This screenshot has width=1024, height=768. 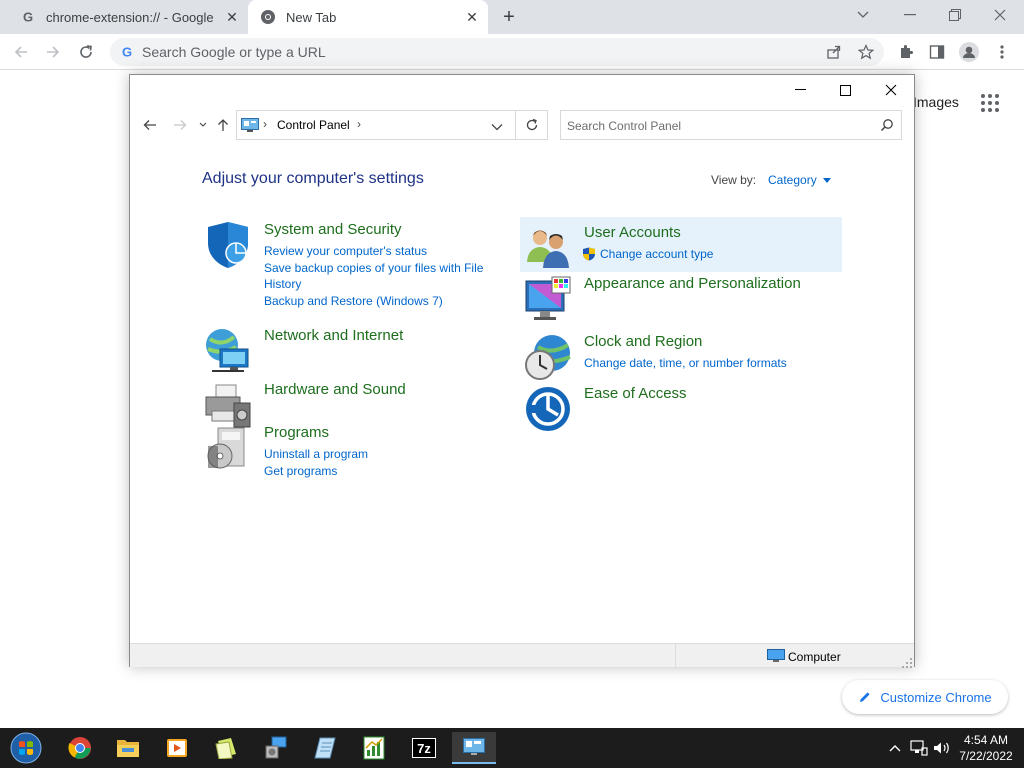 I want to click on share-icon, so click(x=834, y=52).